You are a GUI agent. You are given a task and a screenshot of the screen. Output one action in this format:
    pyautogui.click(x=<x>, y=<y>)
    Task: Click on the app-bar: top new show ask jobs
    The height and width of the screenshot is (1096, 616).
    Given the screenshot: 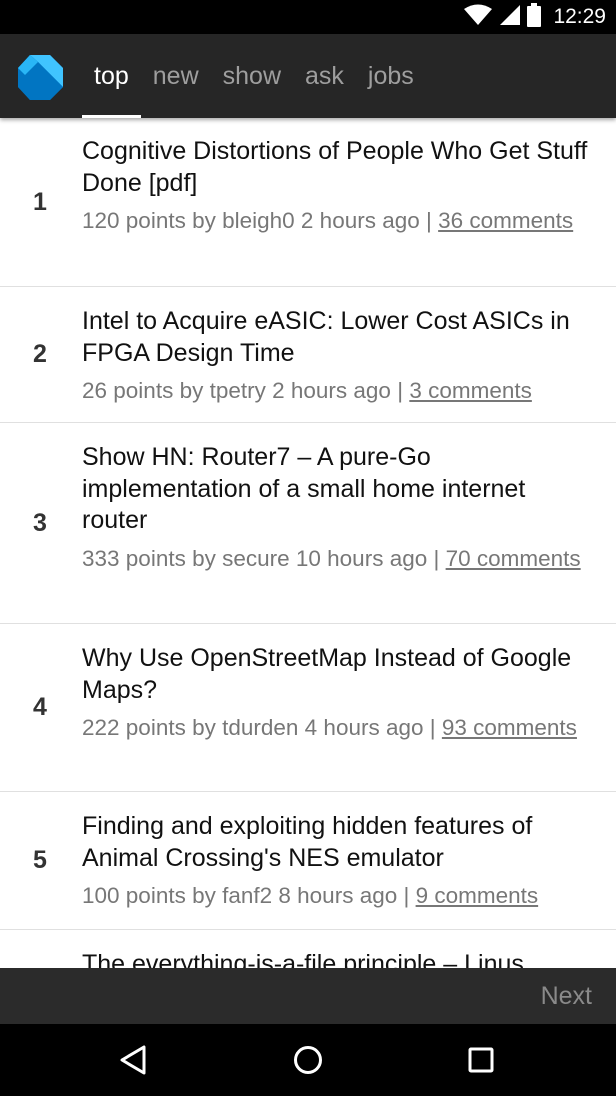 What is the action you would take?
    pyautogui.click(x=308, y=76)
    